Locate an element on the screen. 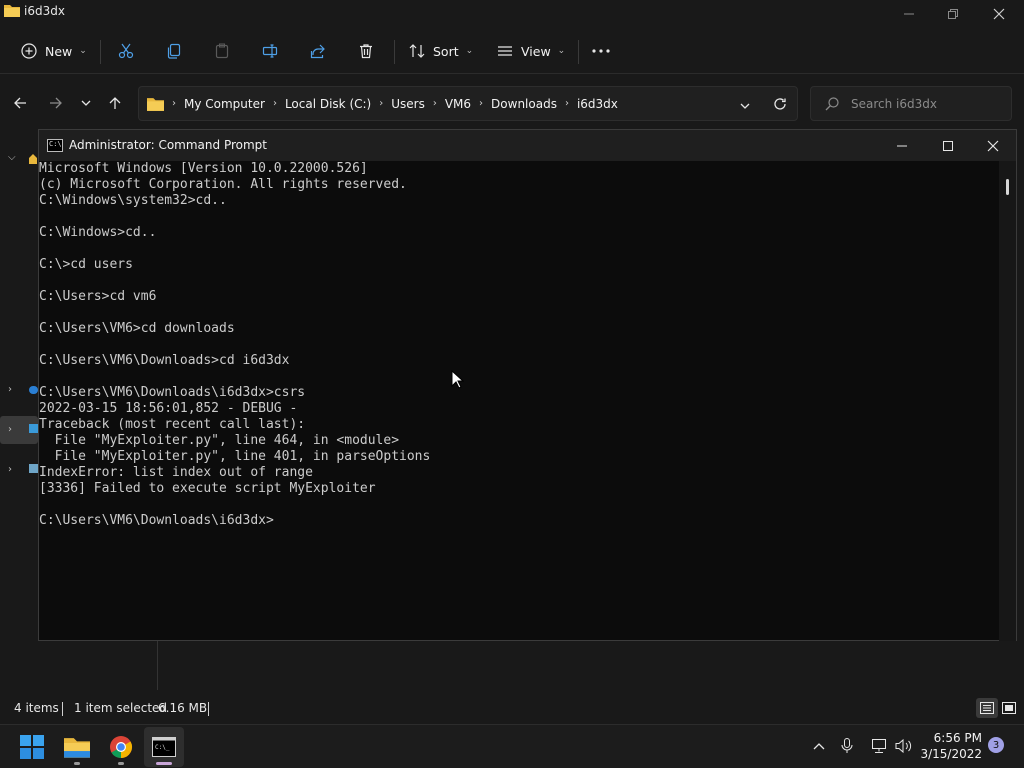  refresh-button is located at coordinates (780, 105).